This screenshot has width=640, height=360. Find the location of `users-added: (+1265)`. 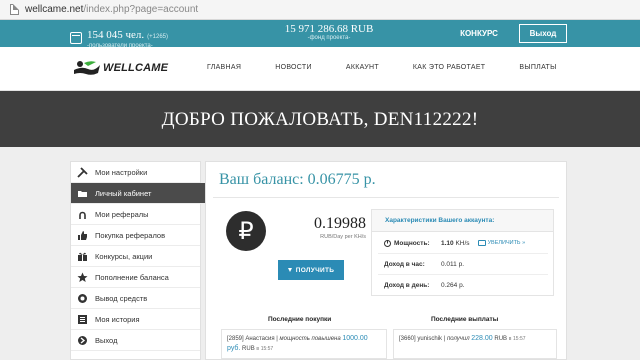

users-added: (+1265) is located at coordinates (158, 37).